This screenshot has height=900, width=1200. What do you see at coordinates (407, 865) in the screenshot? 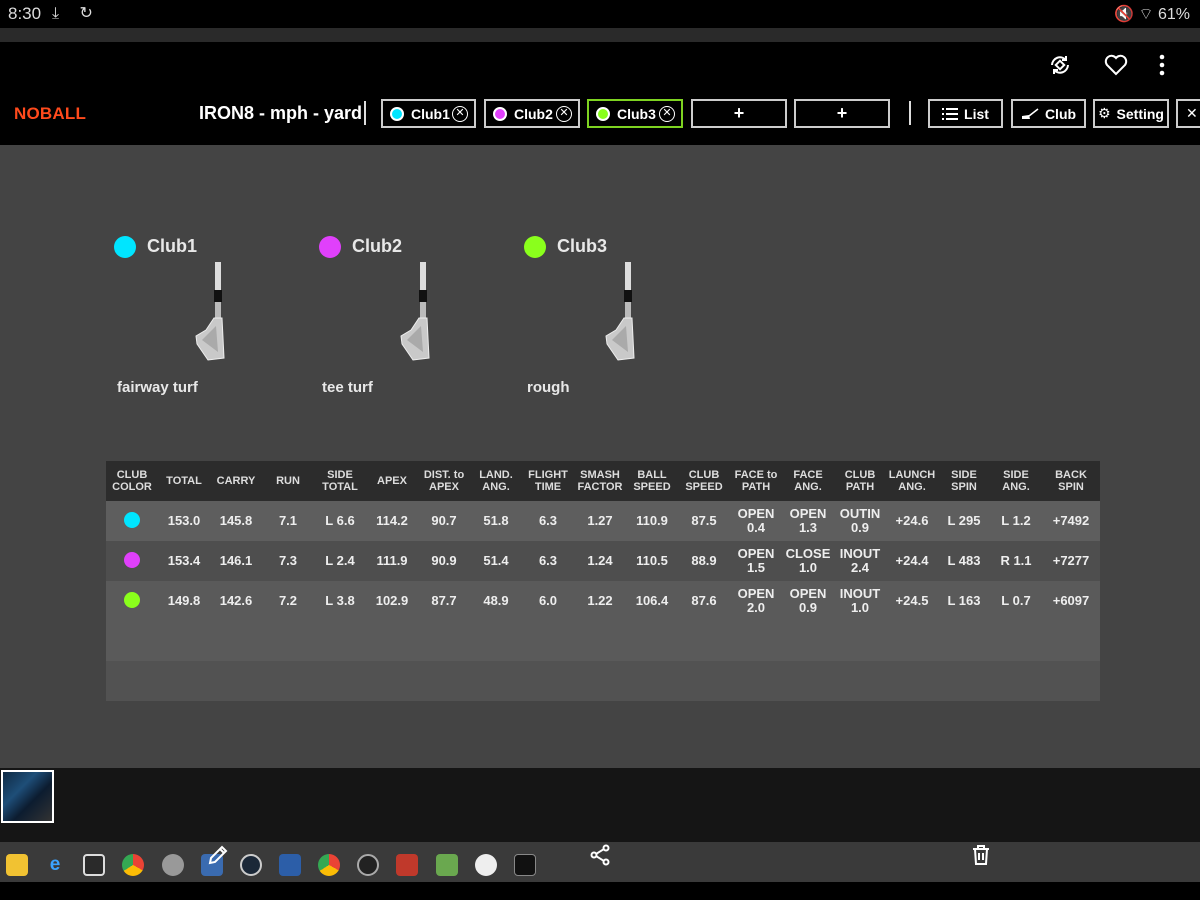
I see `game-icon` at bounding box center [407, 865].